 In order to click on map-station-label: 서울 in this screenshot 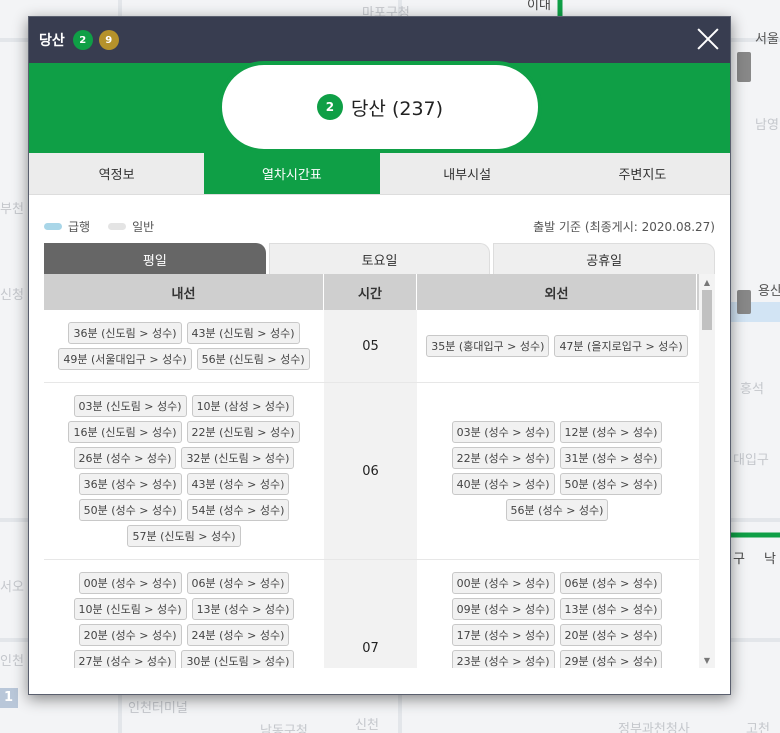, I will do `click(767, 39)`.